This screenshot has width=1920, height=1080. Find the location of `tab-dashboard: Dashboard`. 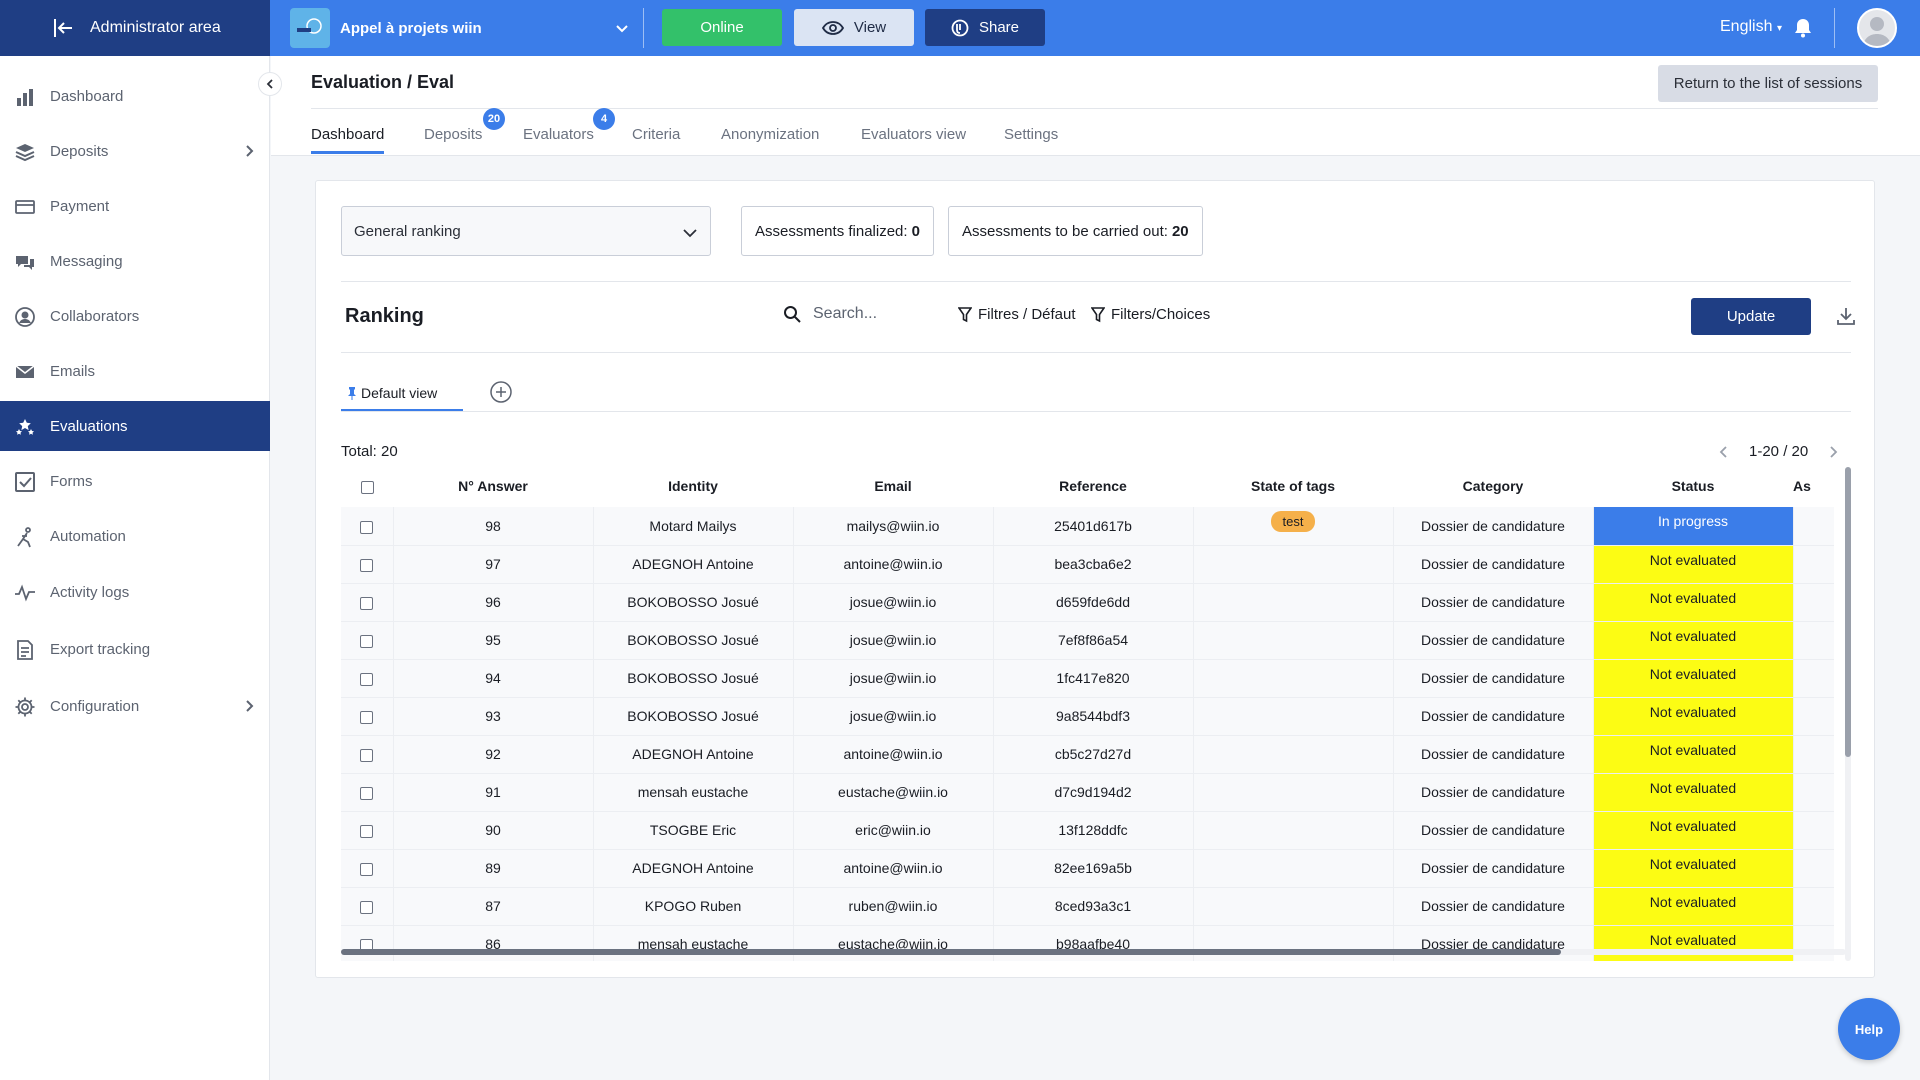

tab-dashboard: Dashboard is located at coordinates (347, 134).